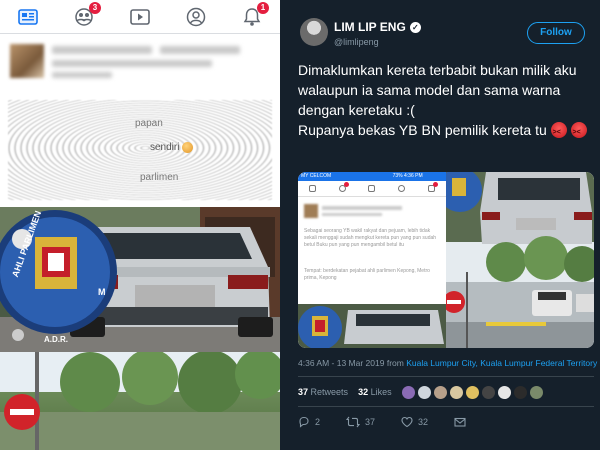 The height and width of the screenshot is (450, 600). Describe the element at coordinates (352, 214) in the screenshot. I see `mini-meta` at that location.